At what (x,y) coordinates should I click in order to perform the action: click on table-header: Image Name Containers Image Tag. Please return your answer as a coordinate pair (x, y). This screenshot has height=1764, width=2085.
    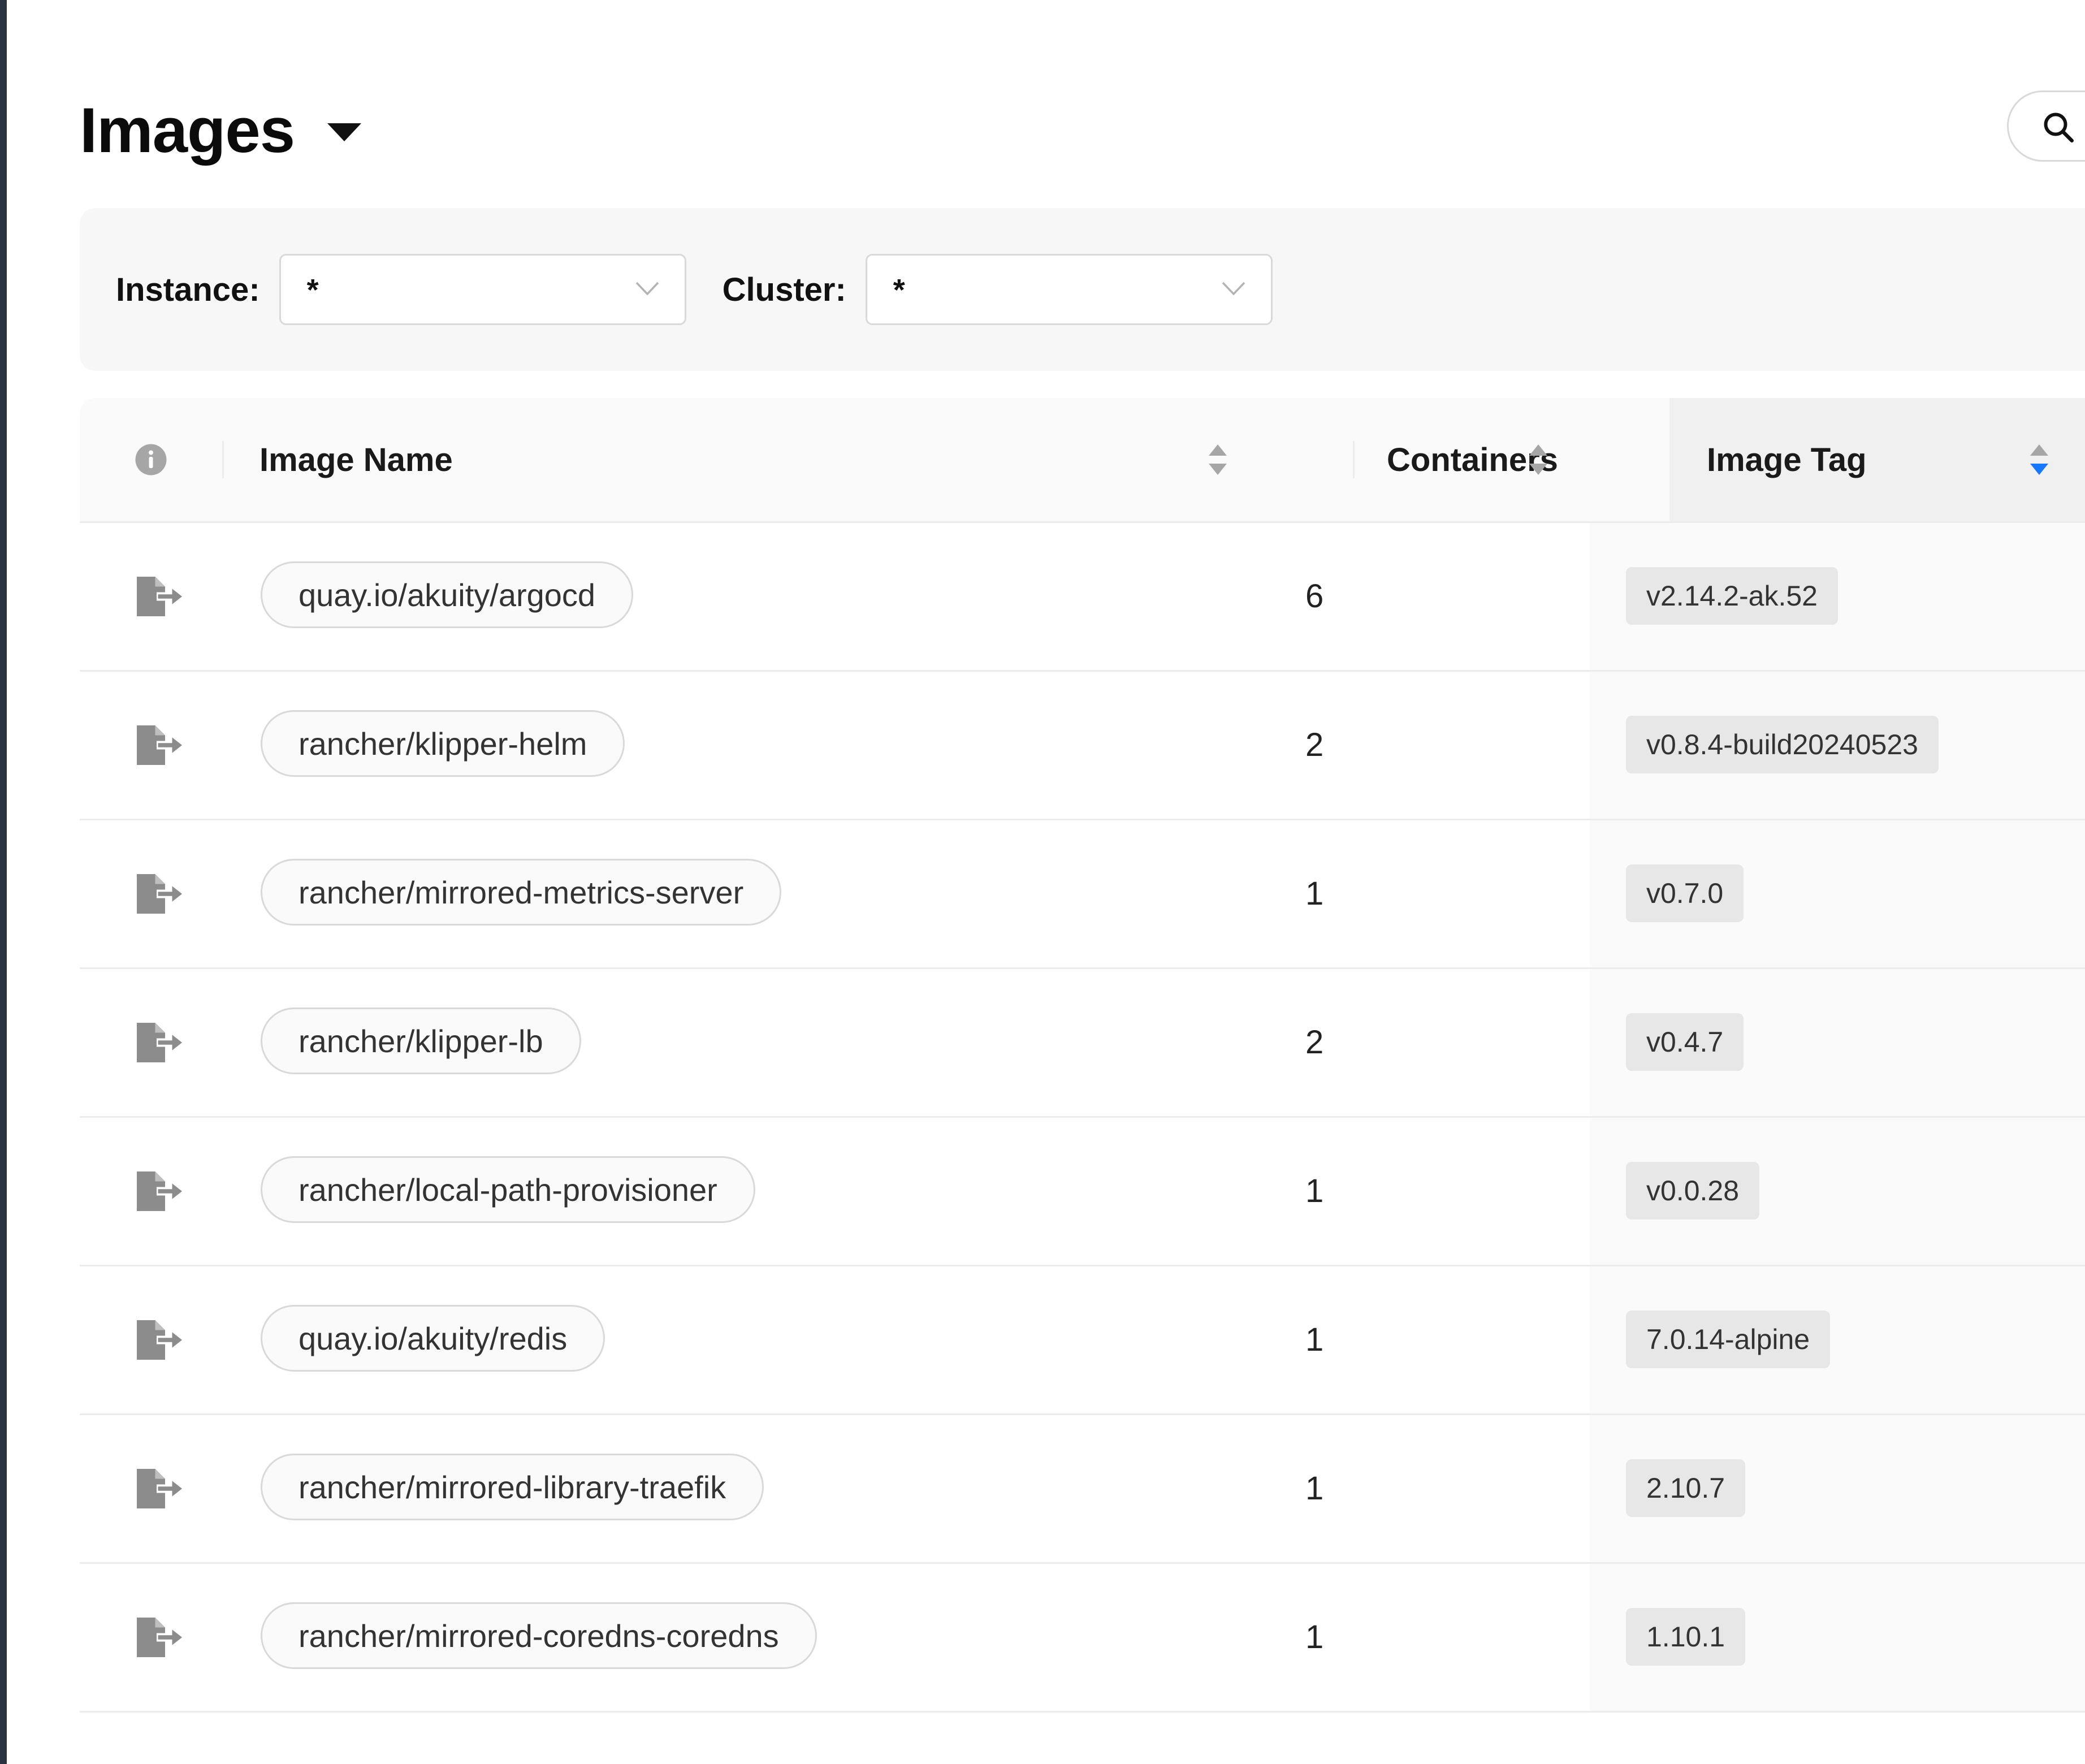
    Looking at the image, I should click on (1082, 460).